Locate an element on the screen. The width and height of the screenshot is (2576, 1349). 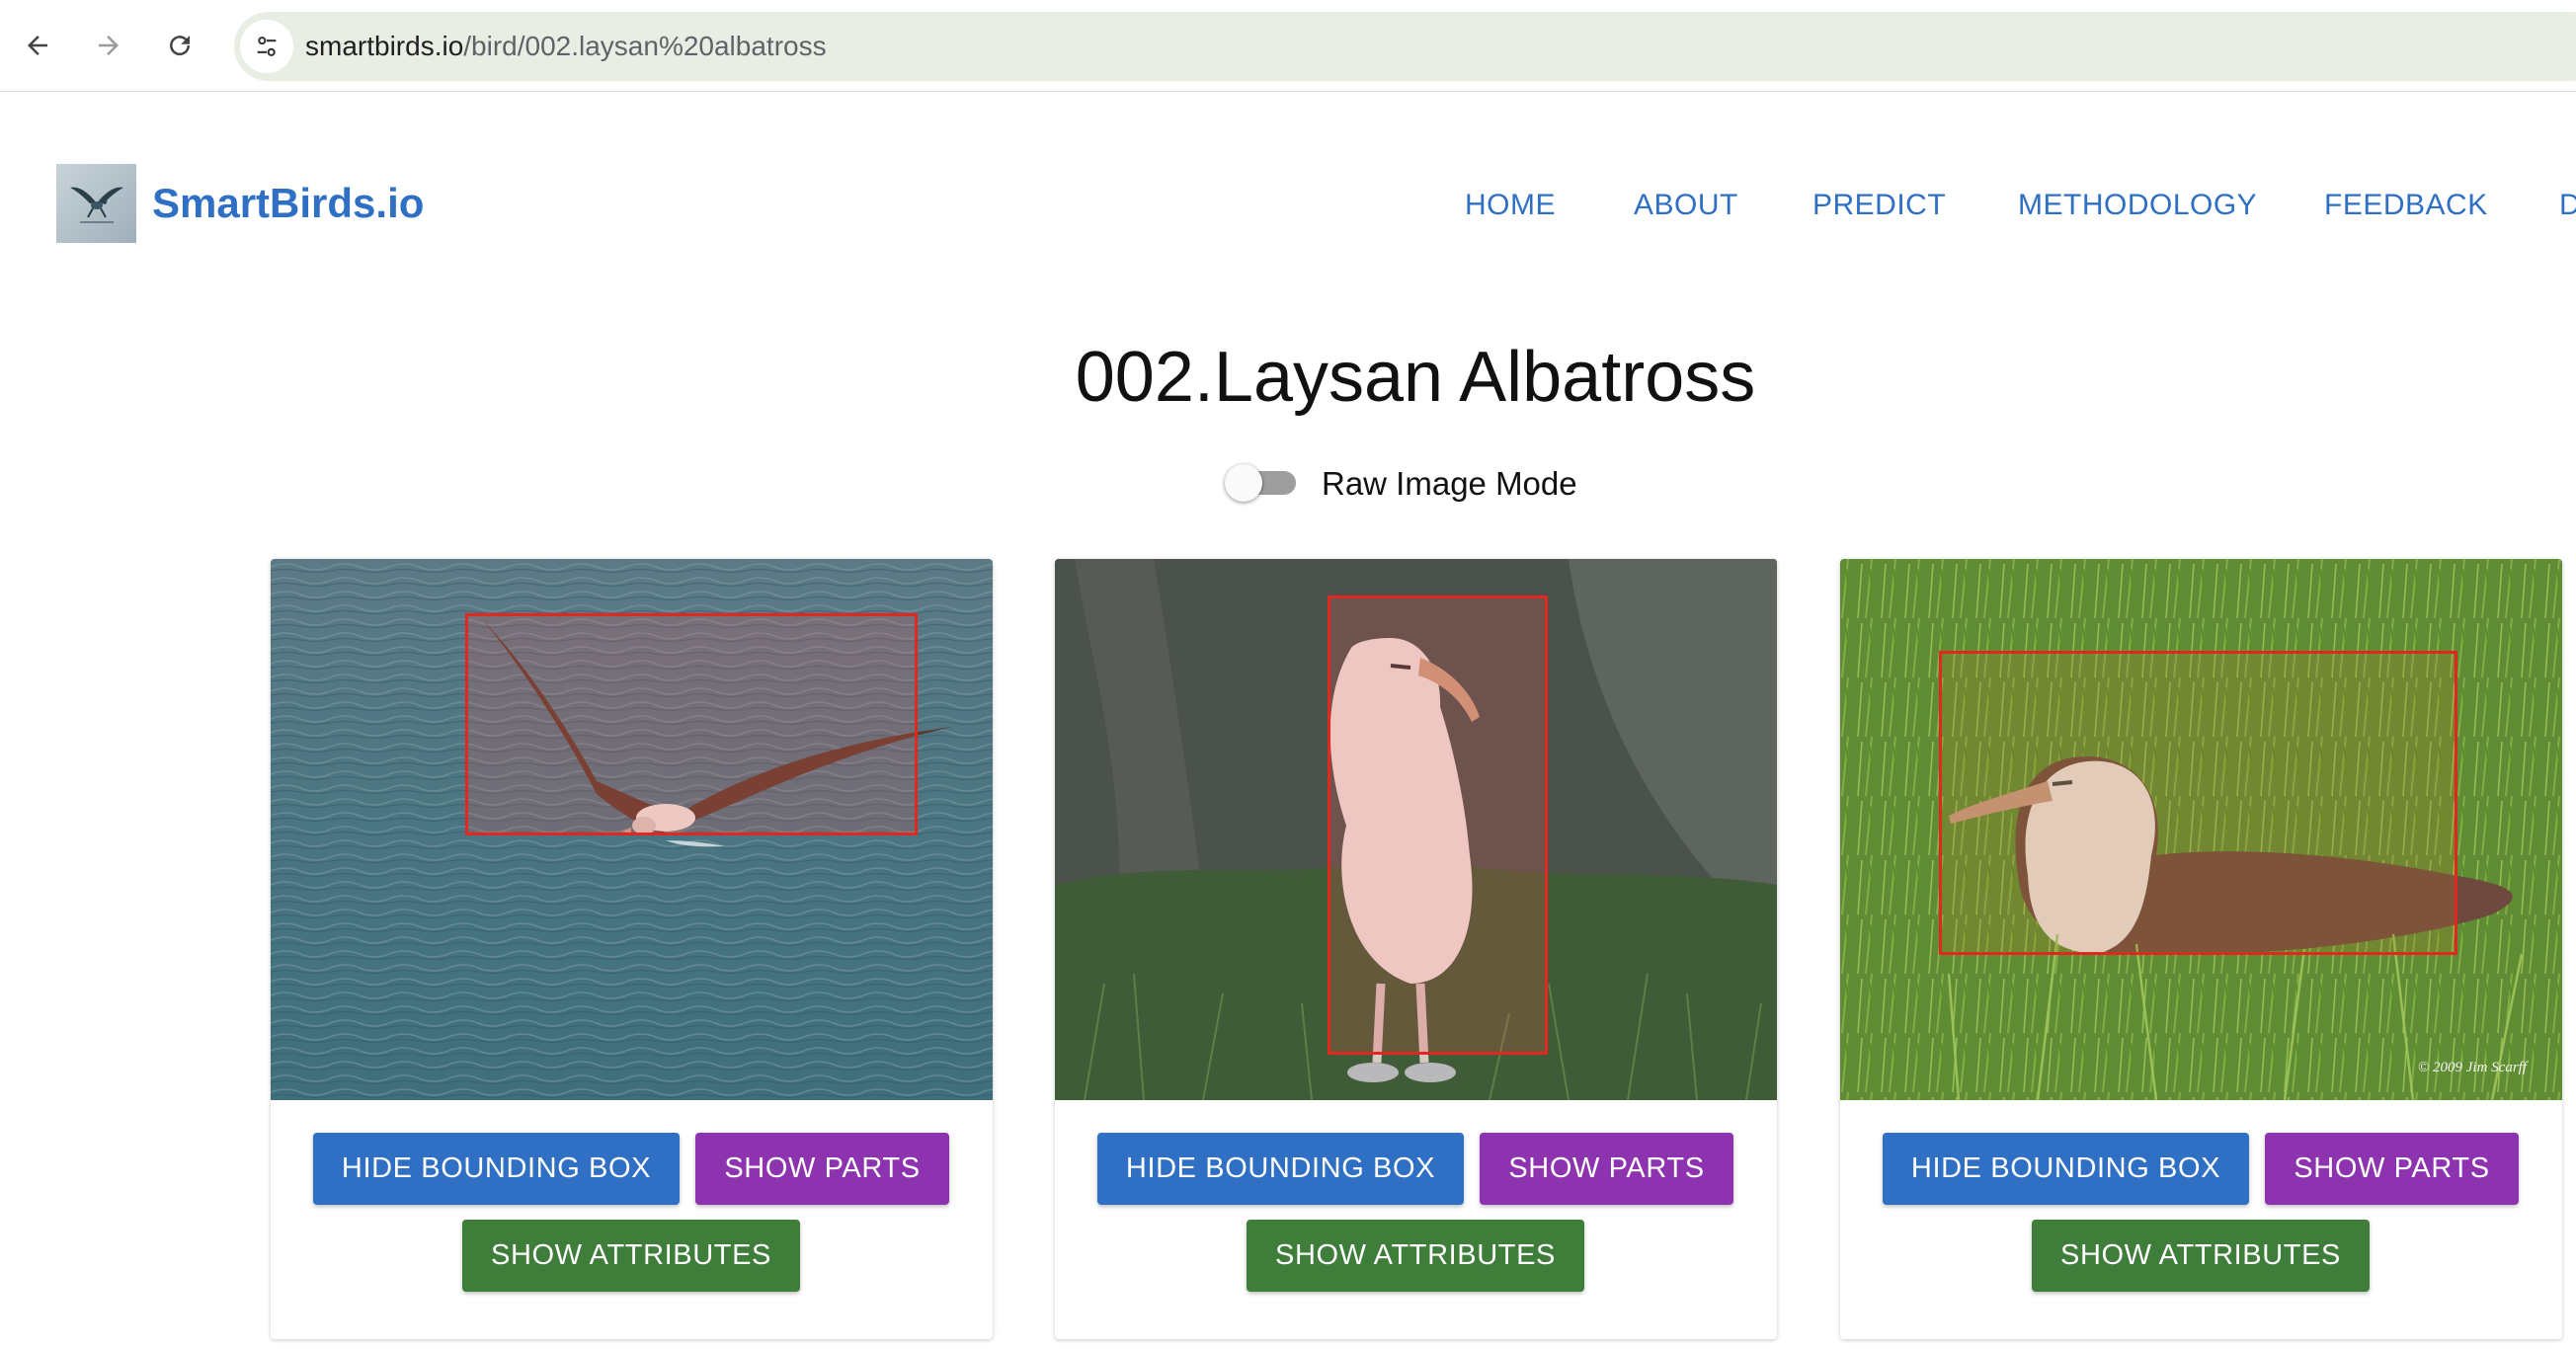
back-button is located at coordinates (37, 46).